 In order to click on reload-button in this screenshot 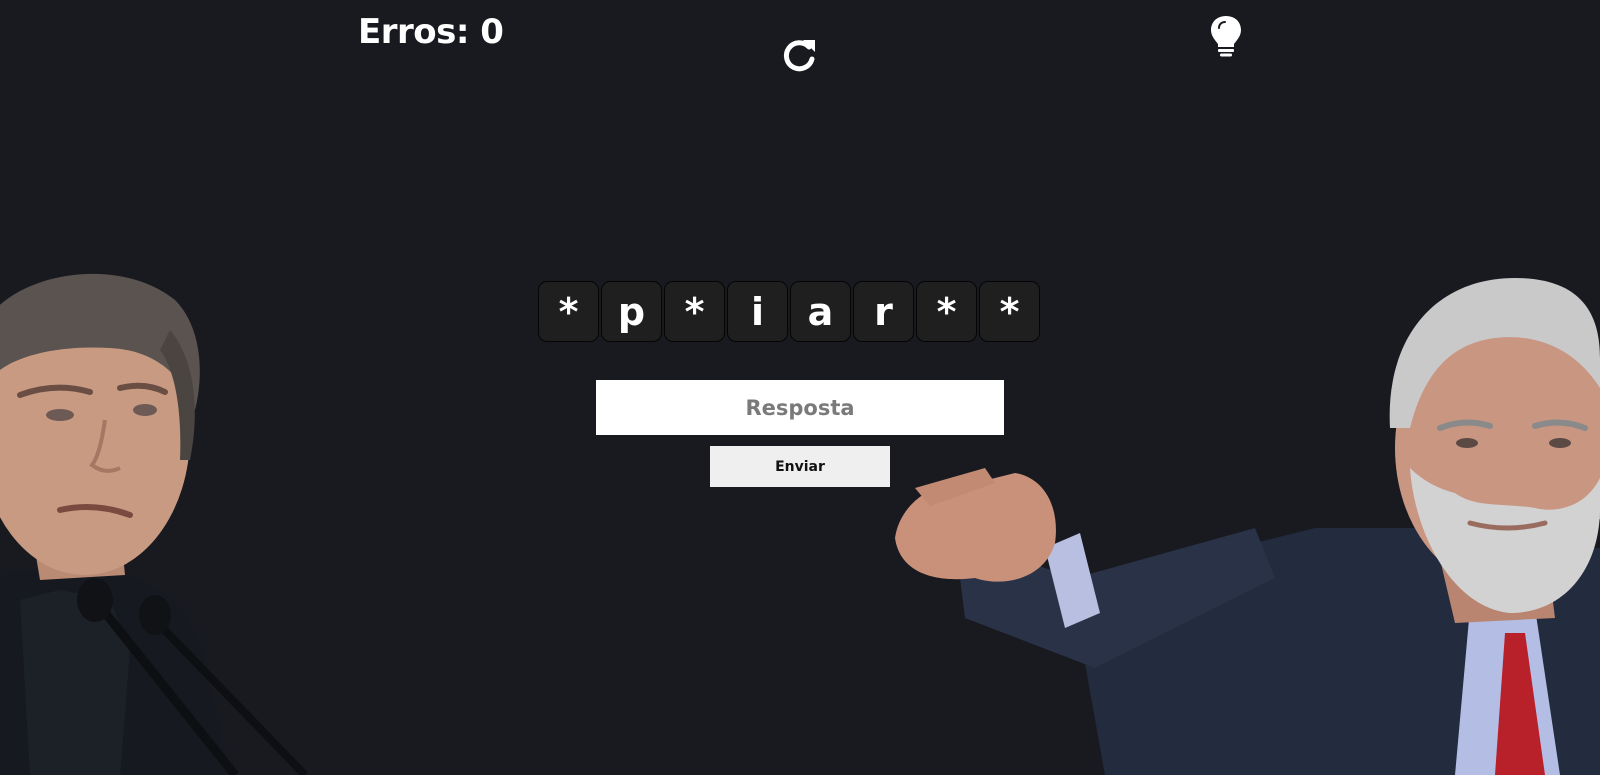, I will do `click(799, 56)`.